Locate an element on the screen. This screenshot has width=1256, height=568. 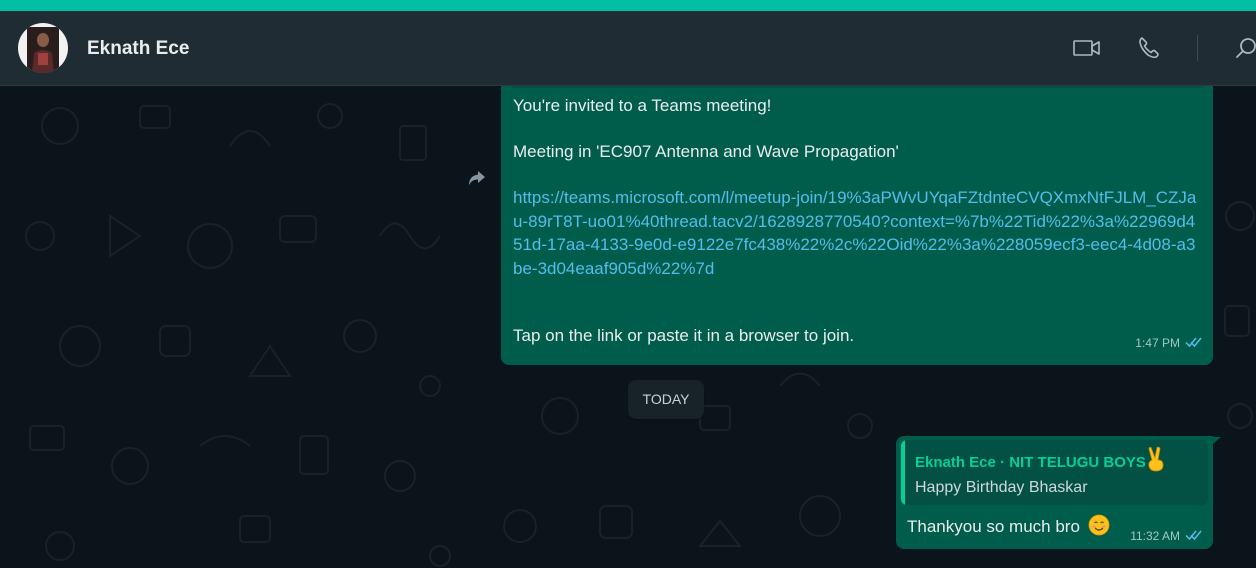
video-call-icon is located at coordinates (1087, 50).